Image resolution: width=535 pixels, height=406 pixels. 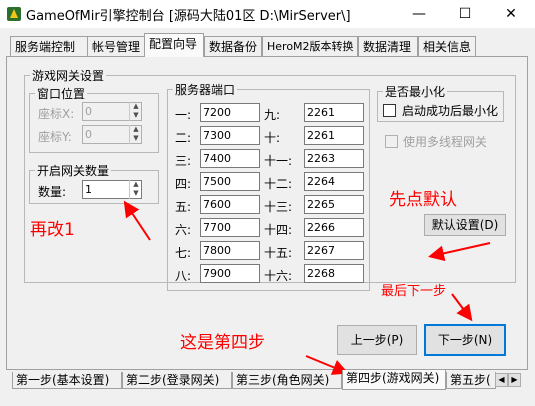 What do you see at coordinates (462, 307) in the screenshot?
I see `arrow-to-next-button` at bounding box center [462, 307].